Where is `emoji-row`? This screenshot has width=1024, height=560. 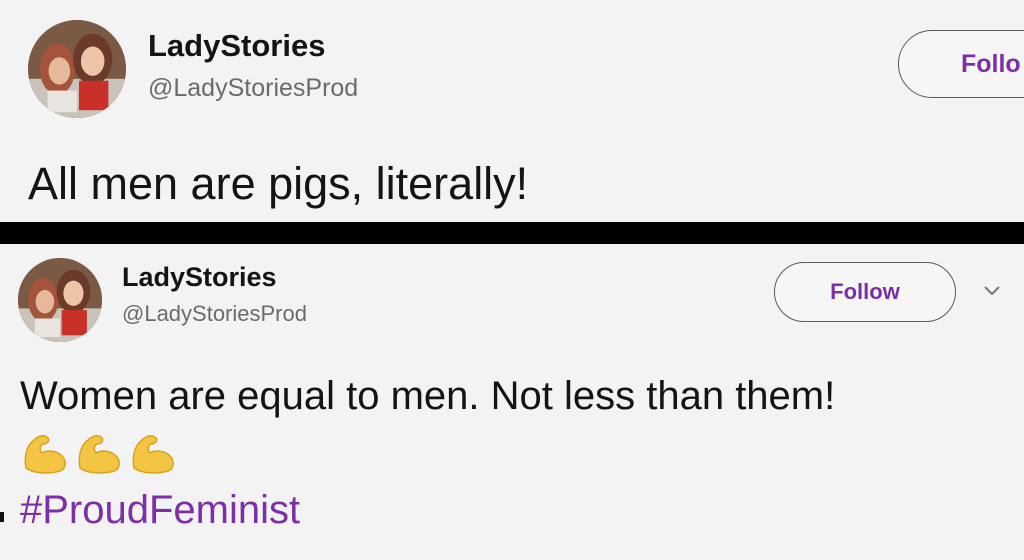
emoji-row is located at coordinates (99, 452).